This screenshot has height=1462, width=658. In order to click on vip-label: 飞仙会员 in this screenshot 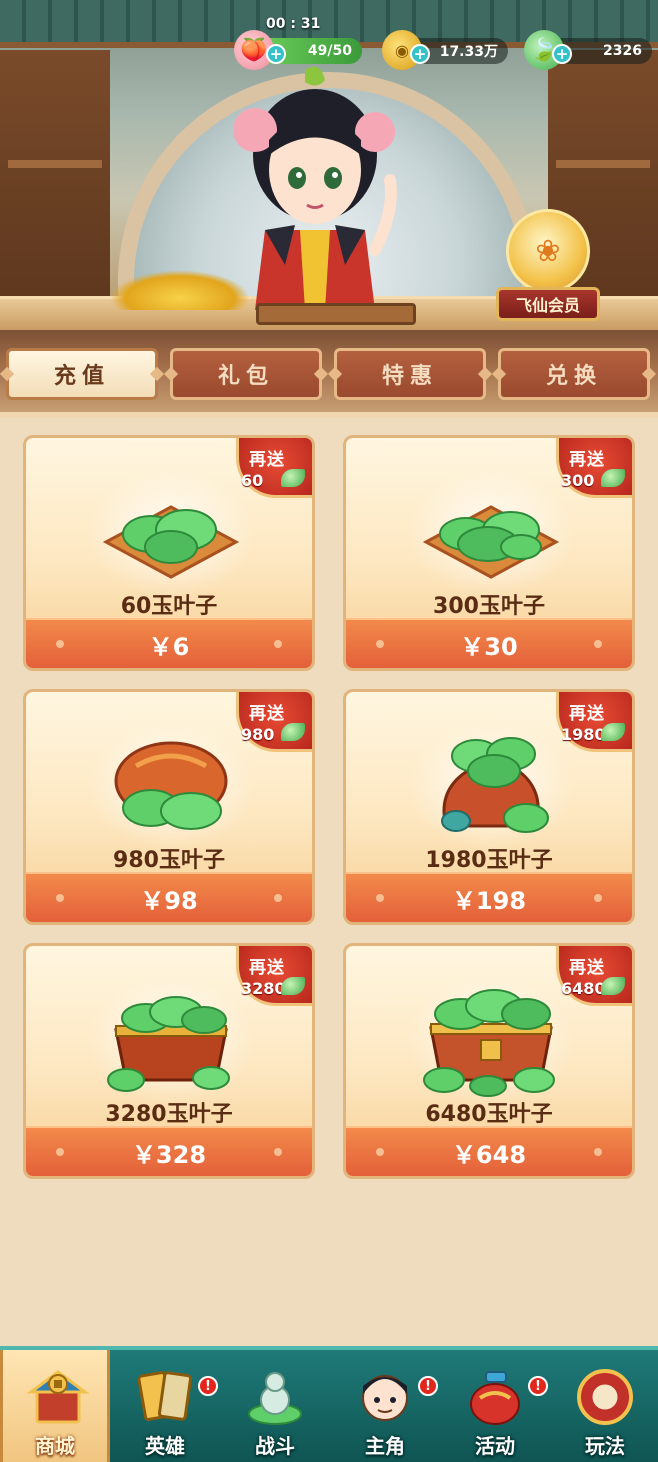, I will do `click(548, 304)`.